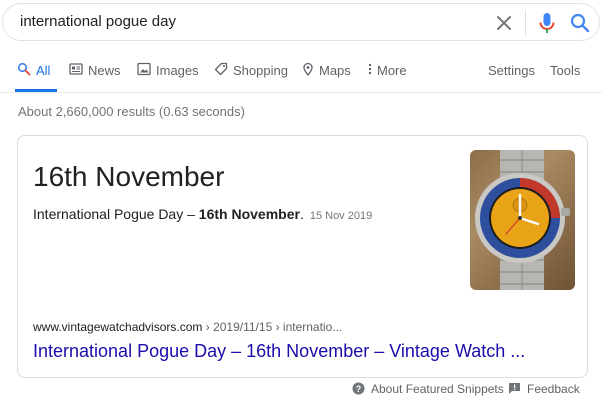  I want to click on cite-domain: www.vintagewatchadvisors.com, so click(118, 327).